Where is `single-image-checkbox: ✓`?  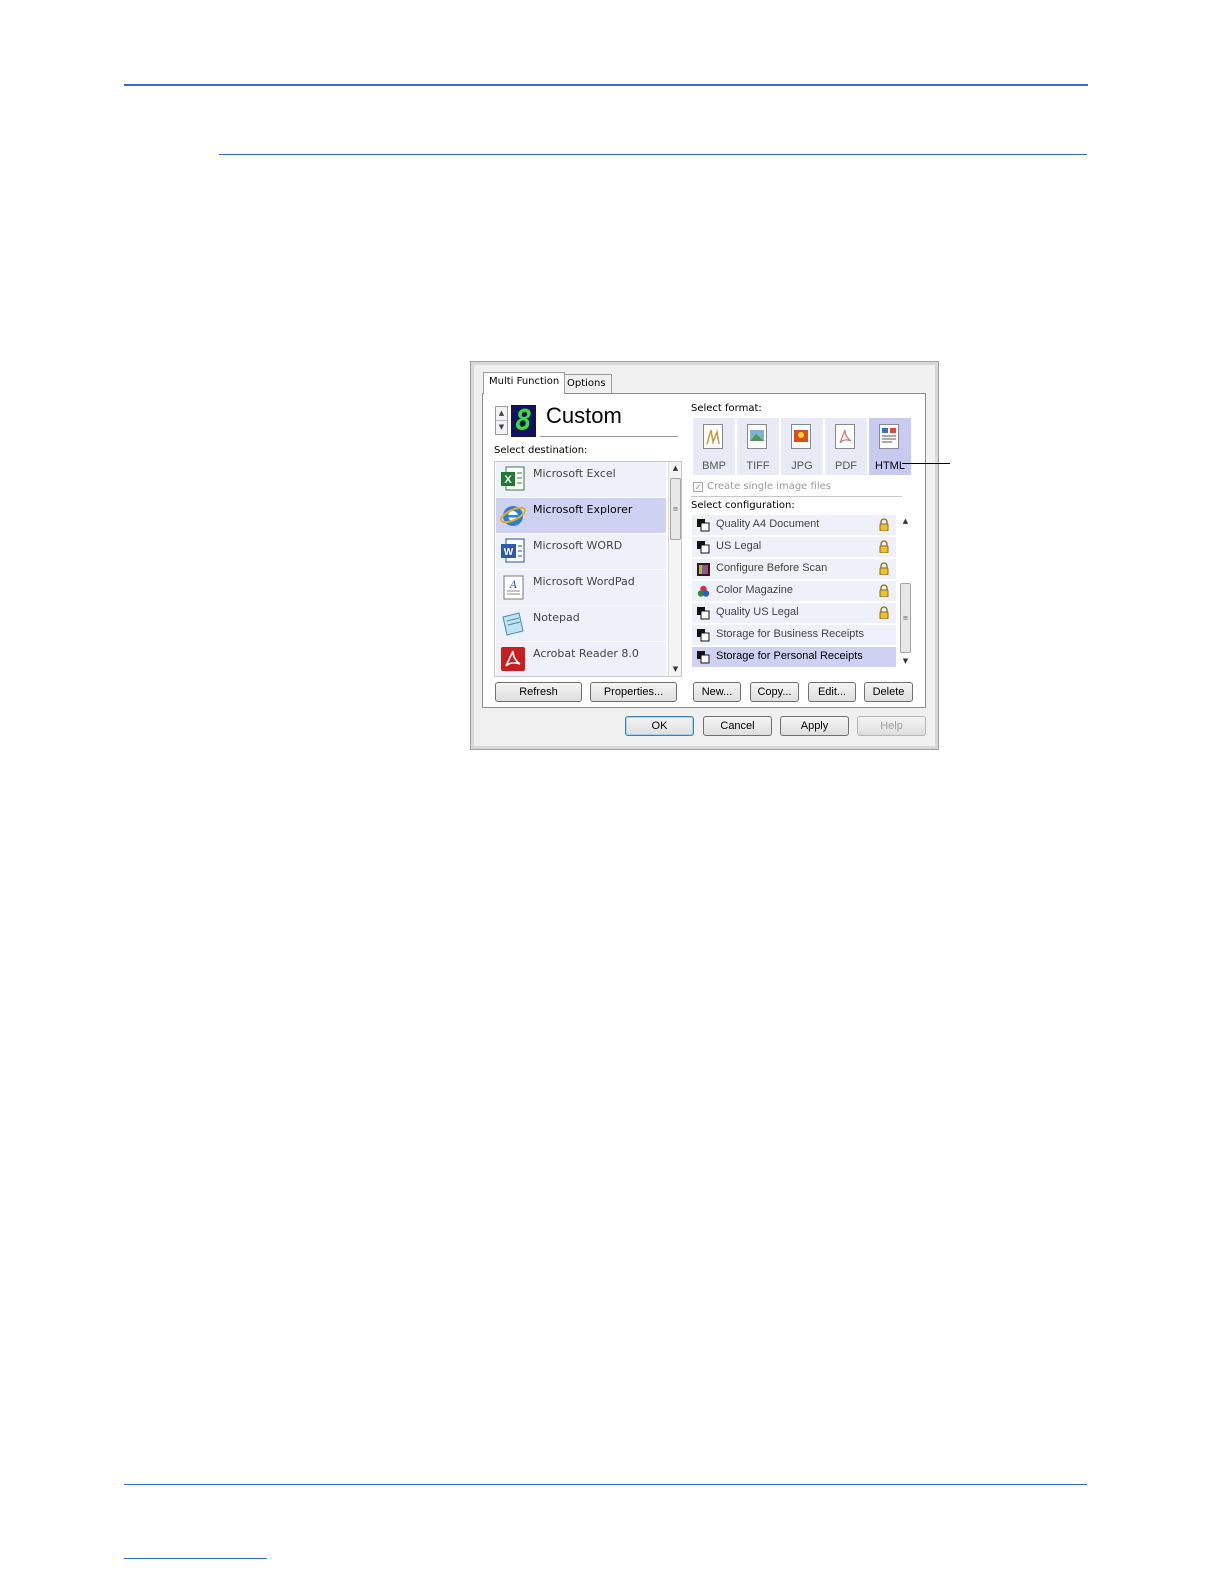 single-image-checkbox: ✓ is located at coordinates (698, 487).